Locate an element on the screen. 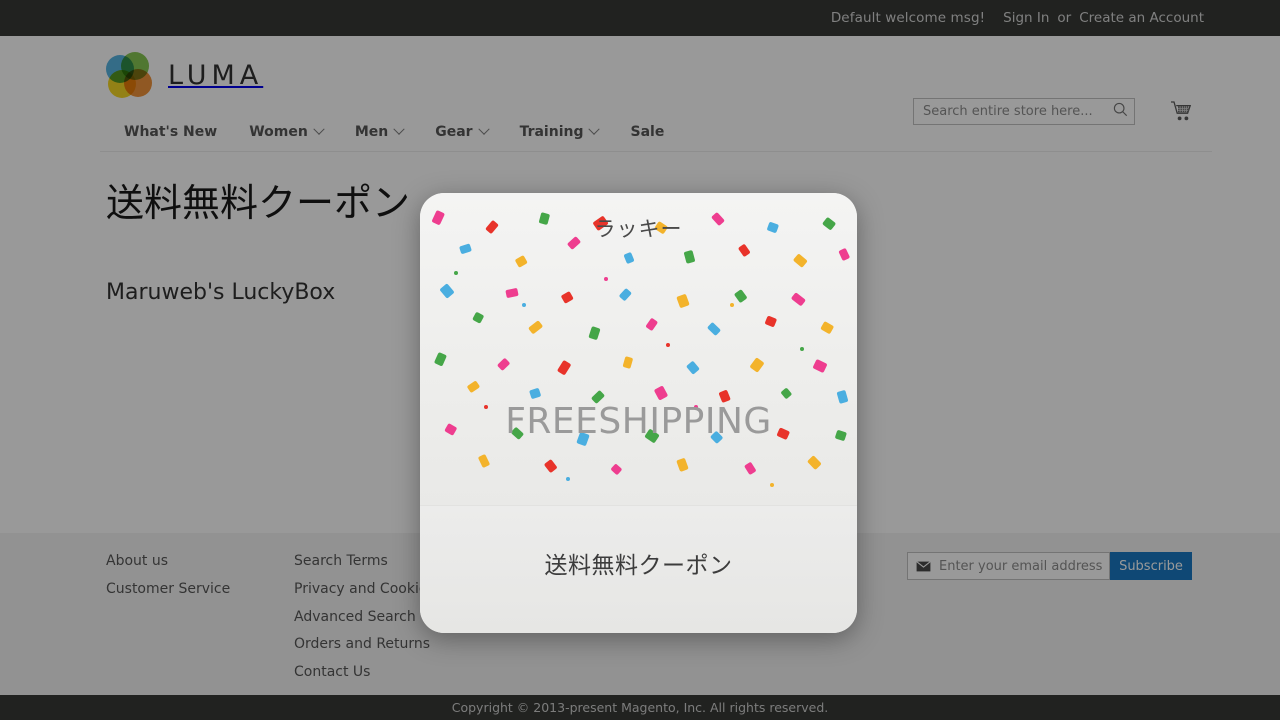  coupon-code: FREESHIPPING is located at coordinates (638, 421).